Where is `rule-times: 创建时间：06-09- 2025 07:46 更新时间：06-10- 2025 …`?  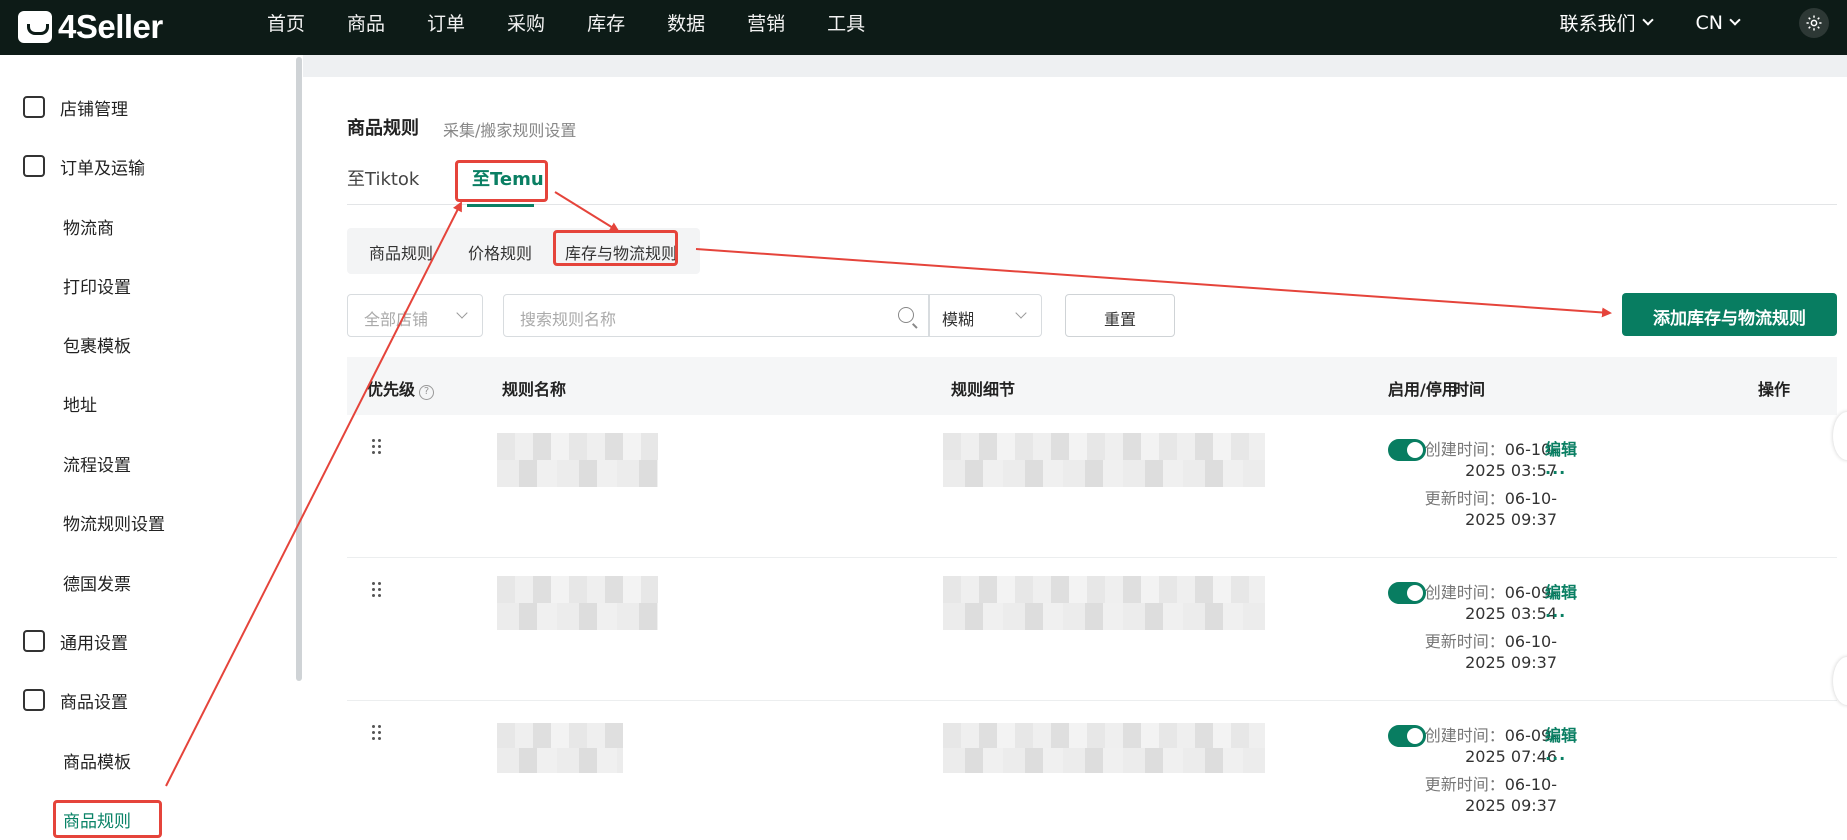
rule-times: 创建时间：06-09- 2025 07:46 更新时间：06-10- 2025 … is located at coordinates (1491, 770).